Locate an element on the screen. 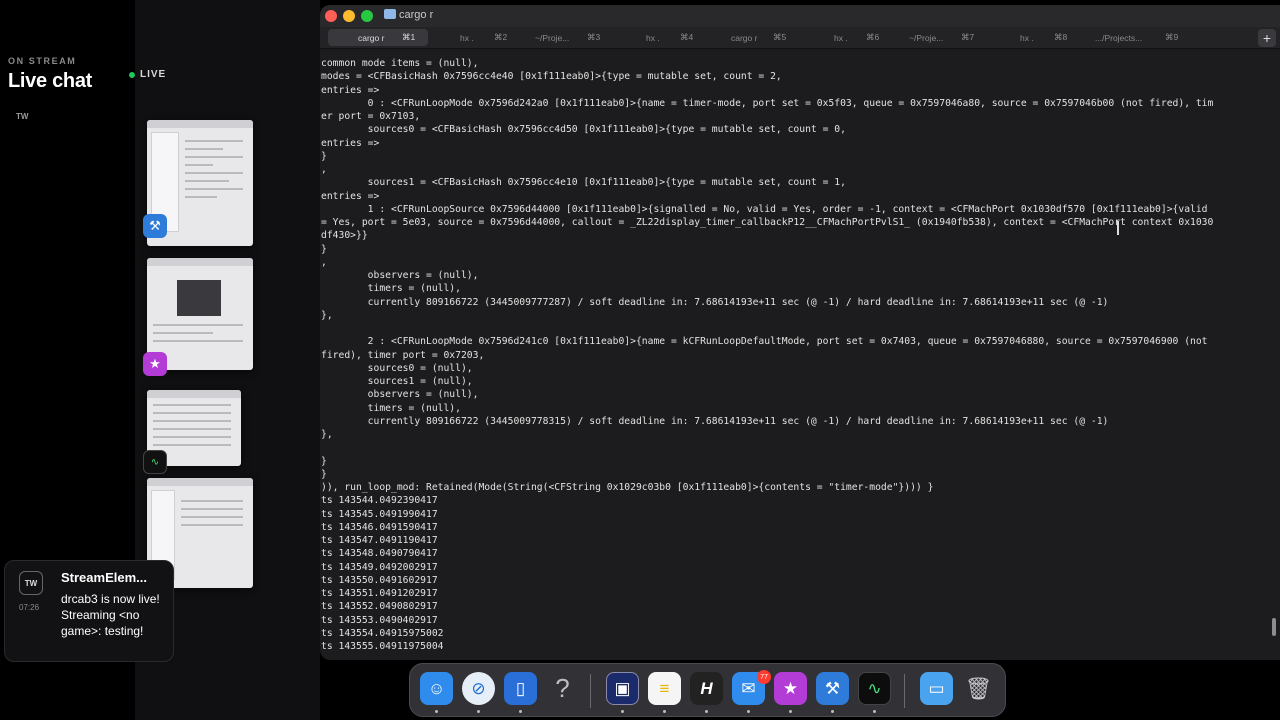  terminal-icon: ▣ is located at coordinates (622, 688).